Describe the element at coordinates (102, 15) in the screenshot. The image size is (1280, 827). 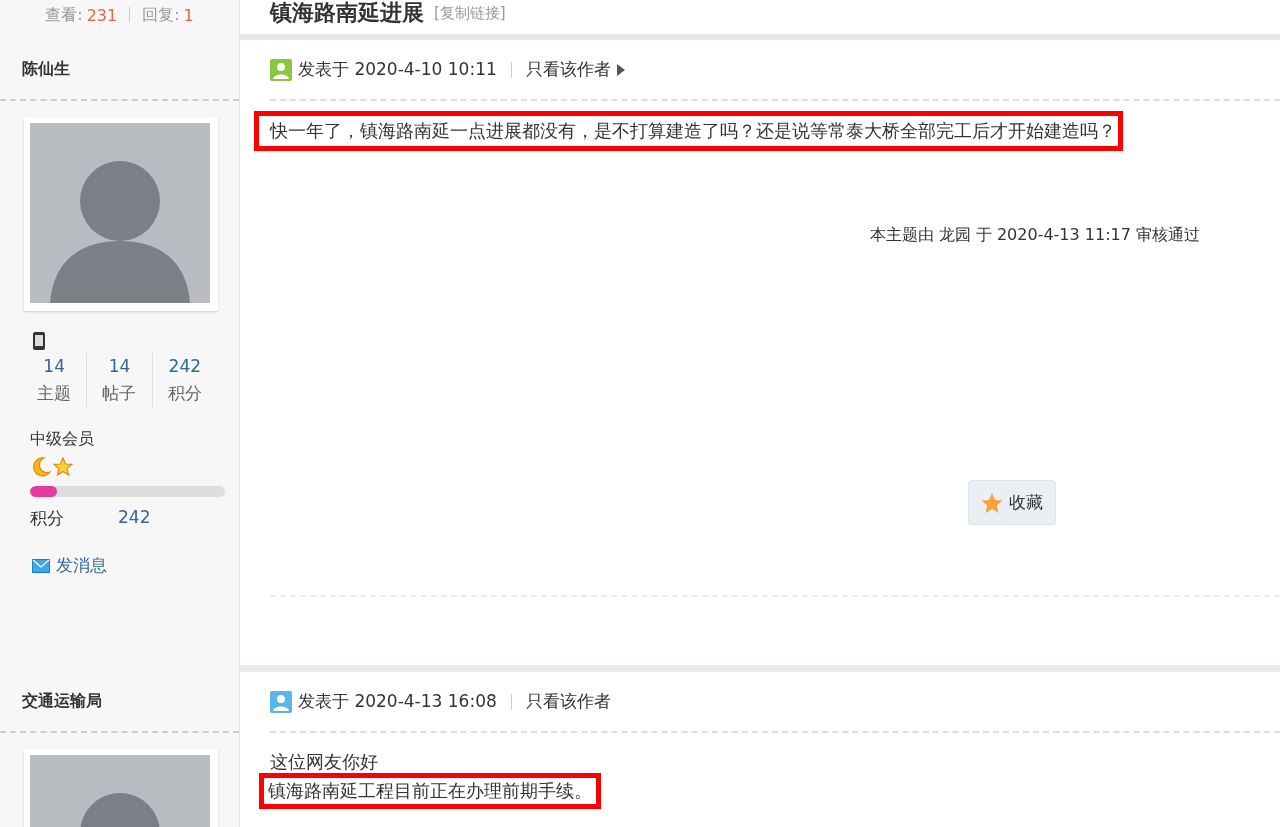
I see `views-count: 231` at that location.